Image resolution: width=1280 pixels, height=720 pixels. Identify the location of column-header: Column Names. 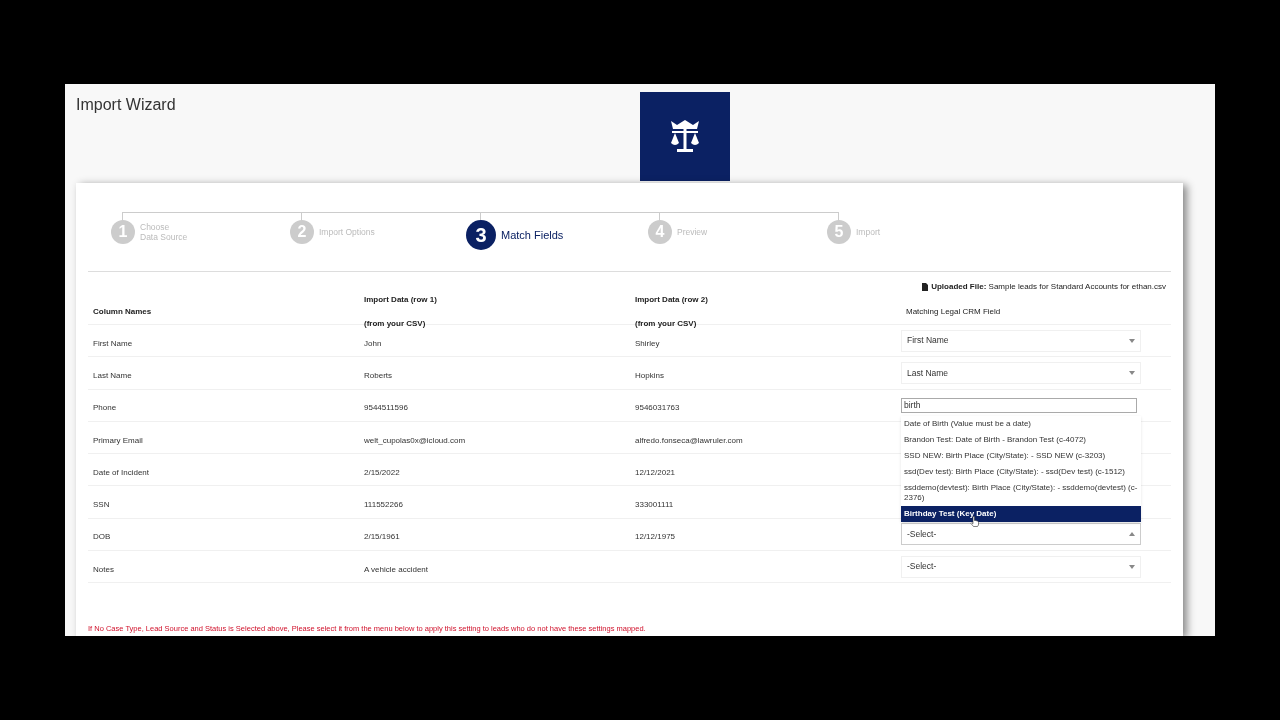
(122, 311).